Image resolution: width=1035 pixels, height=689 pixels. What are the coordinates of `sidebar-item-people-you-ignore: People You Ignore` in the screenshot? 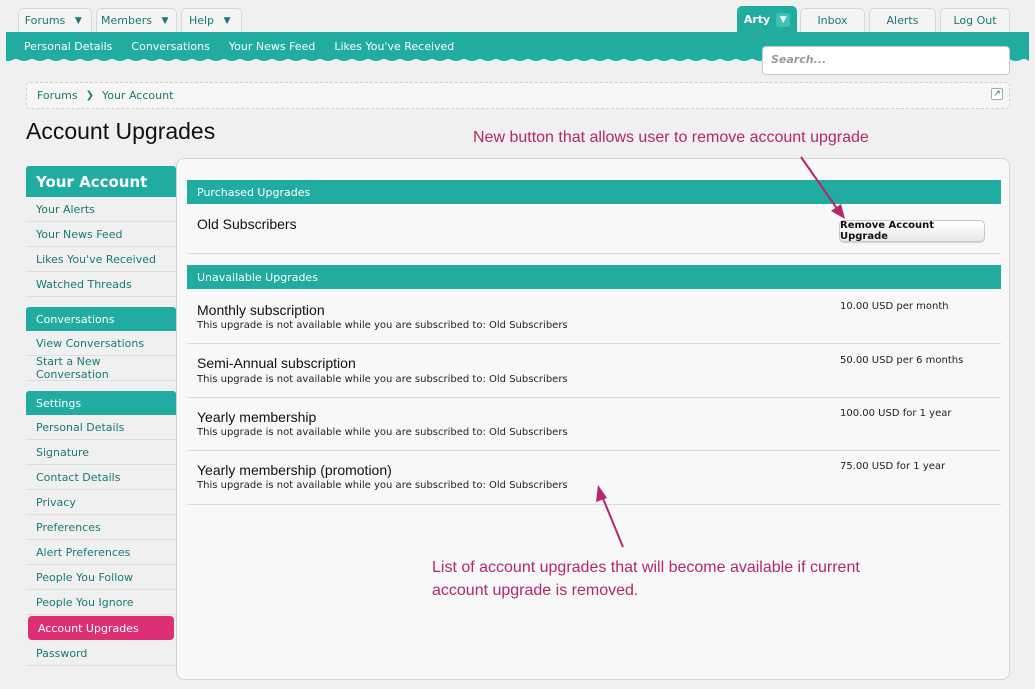 It's located at (101, 602).